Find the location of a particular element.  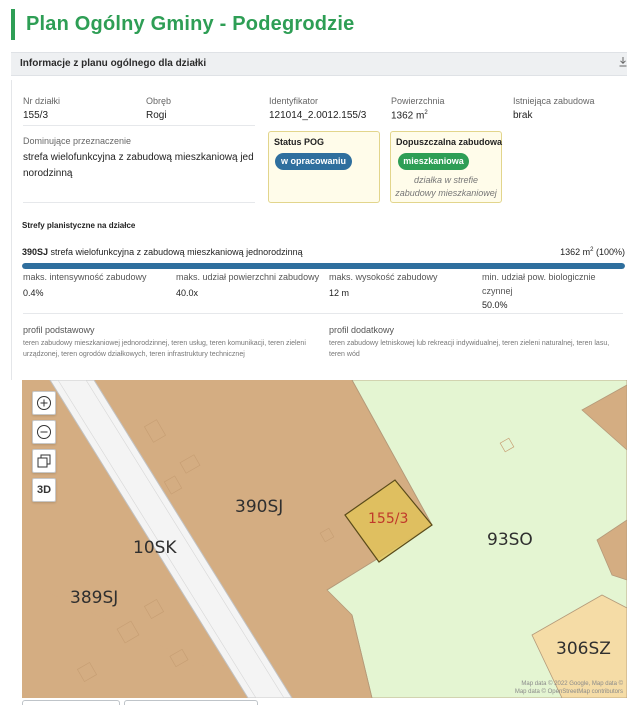

map-label-389sj: 389SJ is located at coordinates (94, 598).